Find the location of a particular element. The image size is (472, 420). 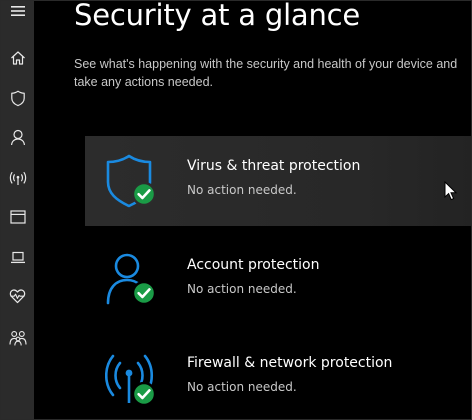

card-title: Firewall & network protection is located at coordinates (290, 363).